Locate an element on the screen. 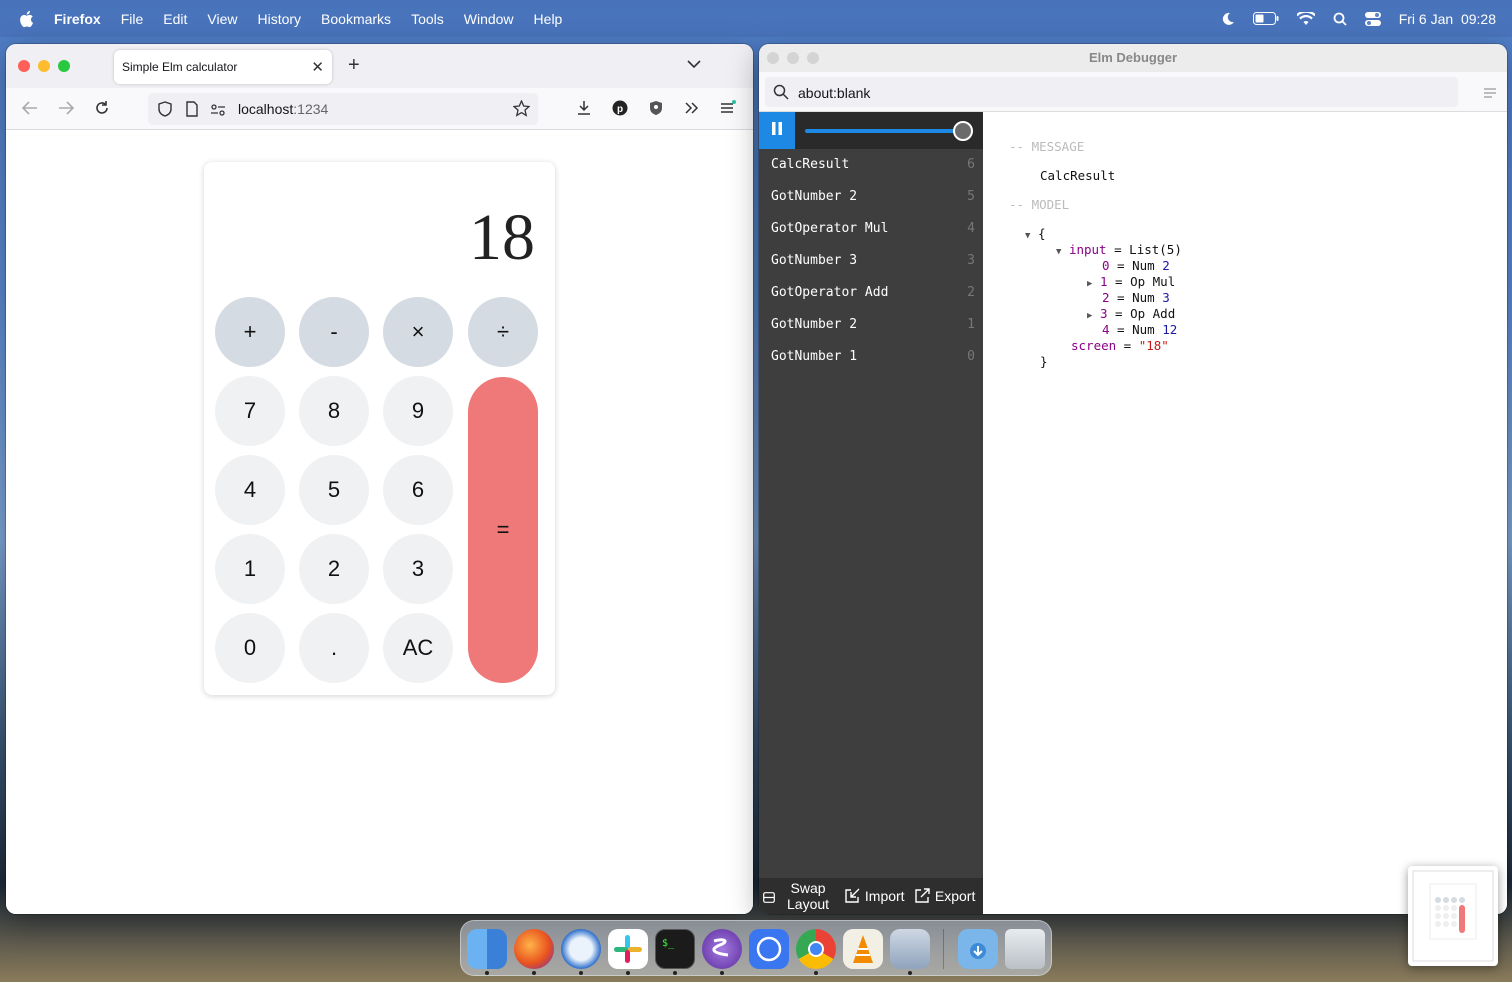 The width and height of the screenshot is (1512, 982). vlc-icon is located at coordinates (863, 949).